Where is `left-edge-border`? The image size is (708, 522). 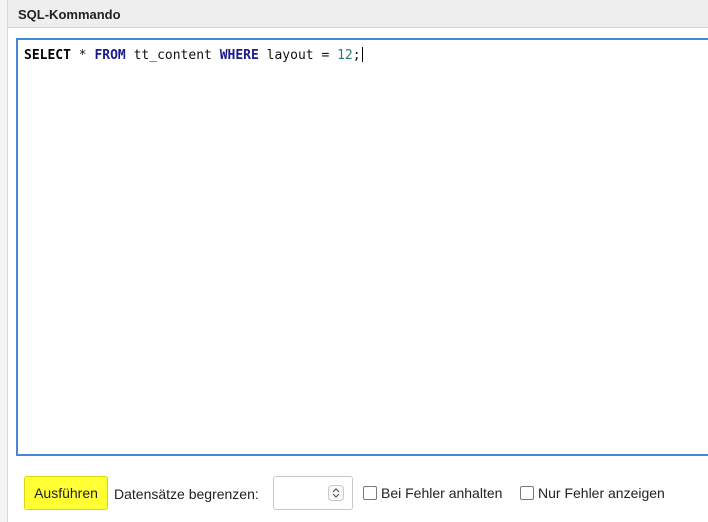 left-edge-border is located at coordinates (4, 261).